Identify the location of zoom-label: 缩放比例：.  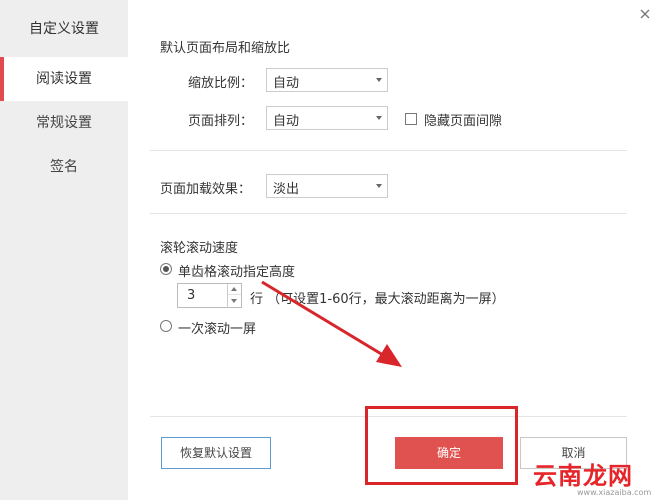
(221, 83).